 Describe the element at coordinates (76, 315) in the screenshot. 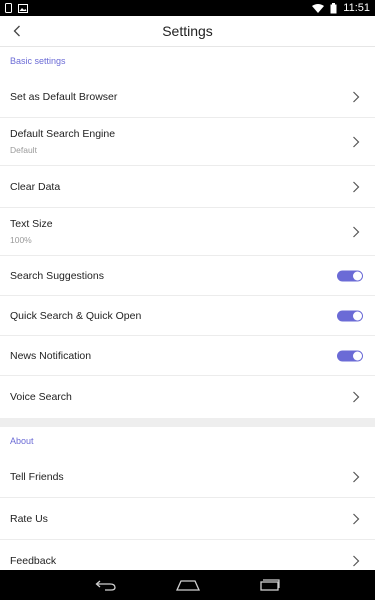

I see `setting-label: Quick Search & Quick Open` at that location.